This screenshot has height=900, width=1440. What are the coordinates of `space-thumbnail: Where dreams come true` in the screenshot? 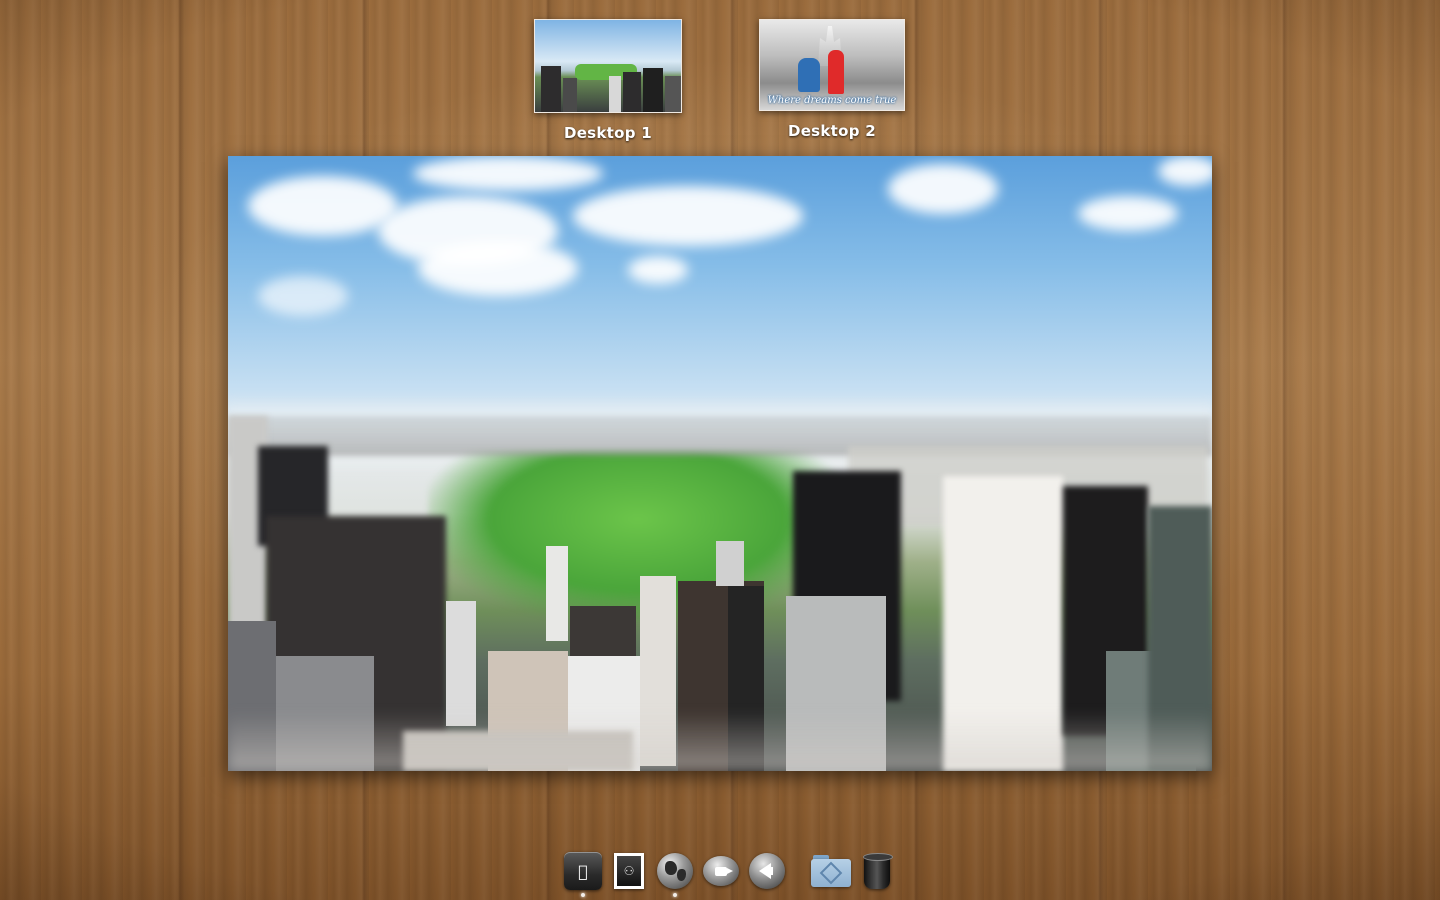 It's located at (832, 65).